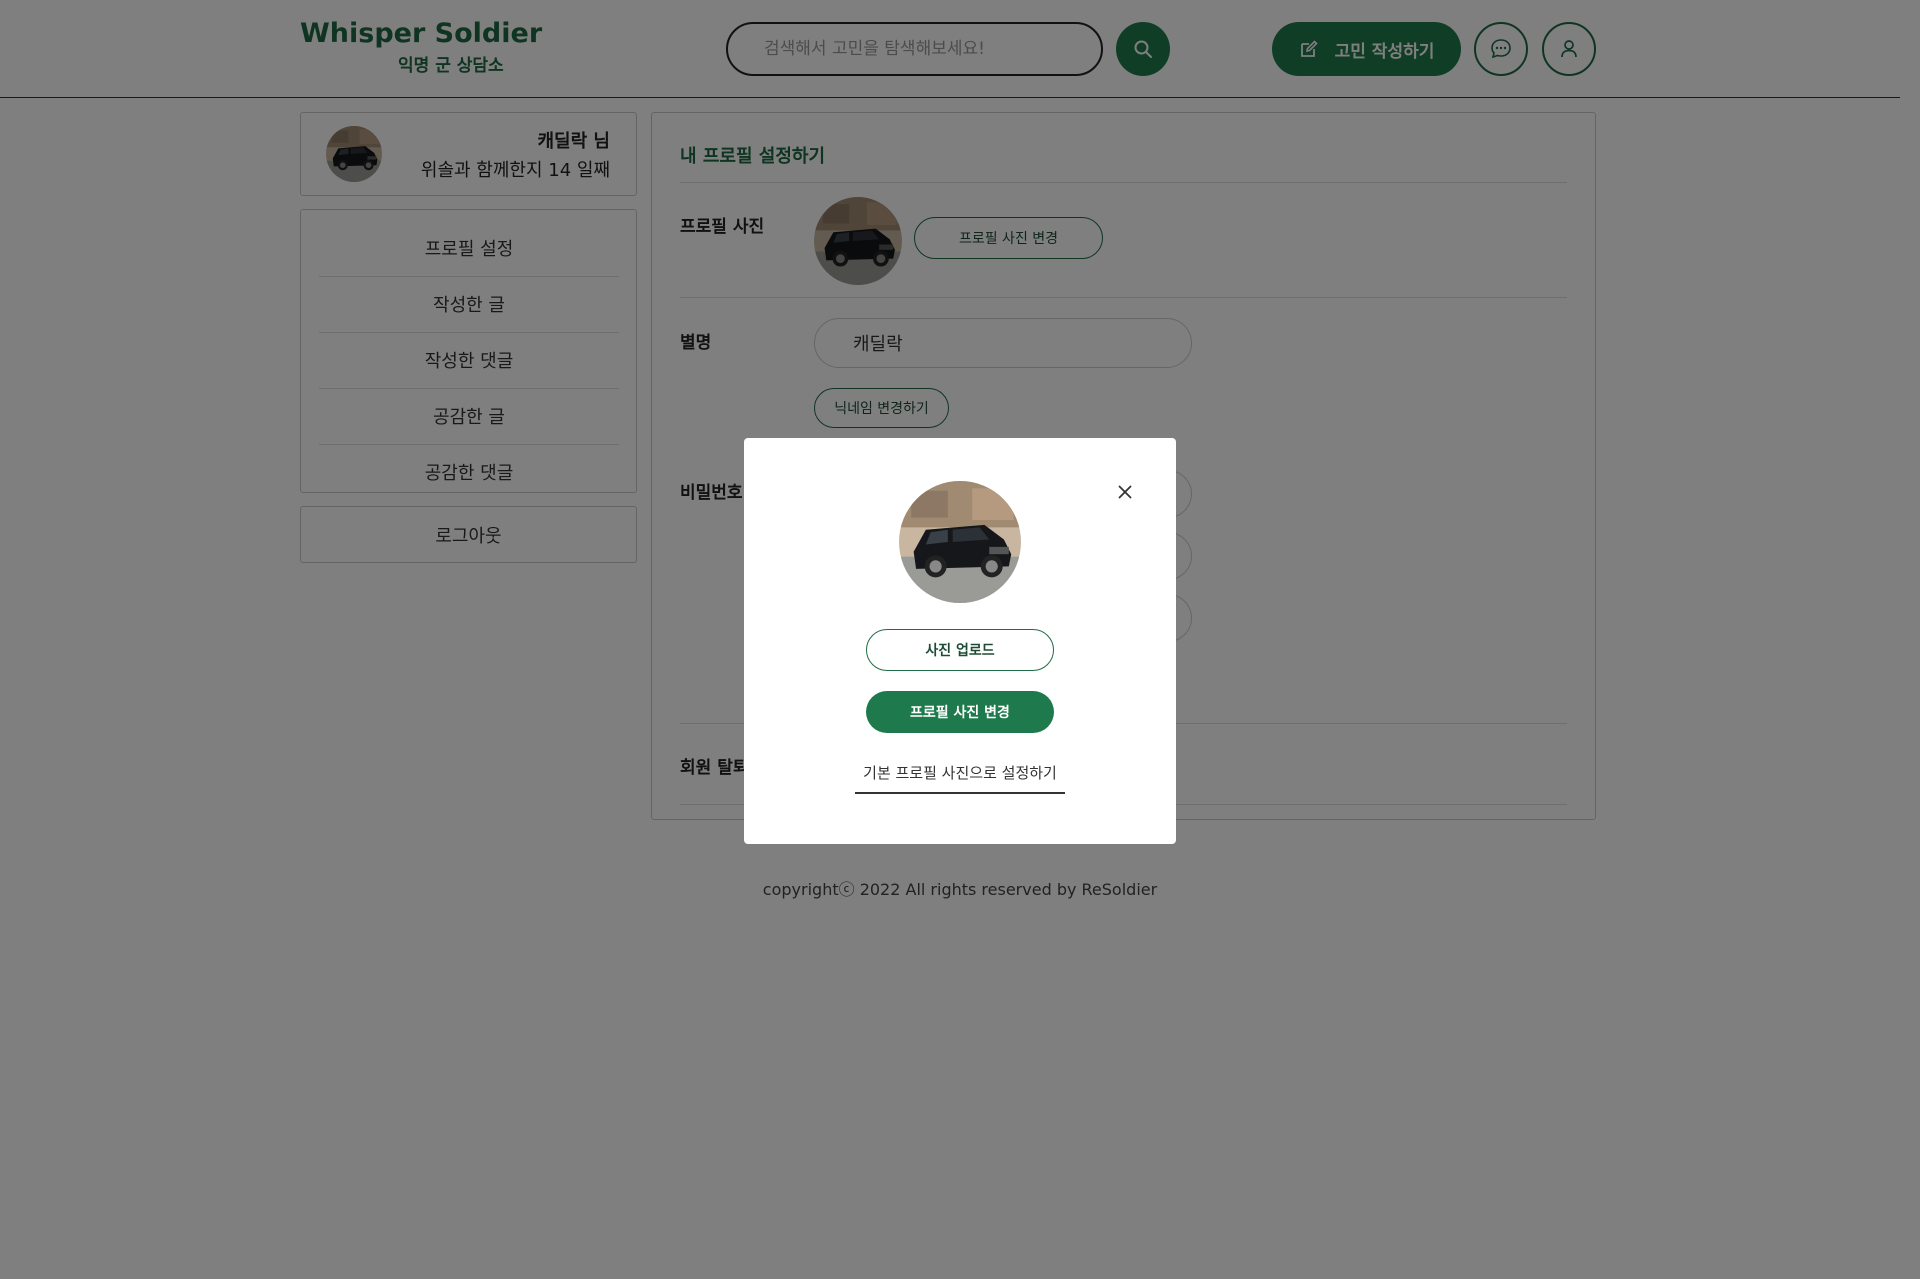 The image size is (1920, 1279). I want to click on modal-avatar-preview, so click(960, 542).